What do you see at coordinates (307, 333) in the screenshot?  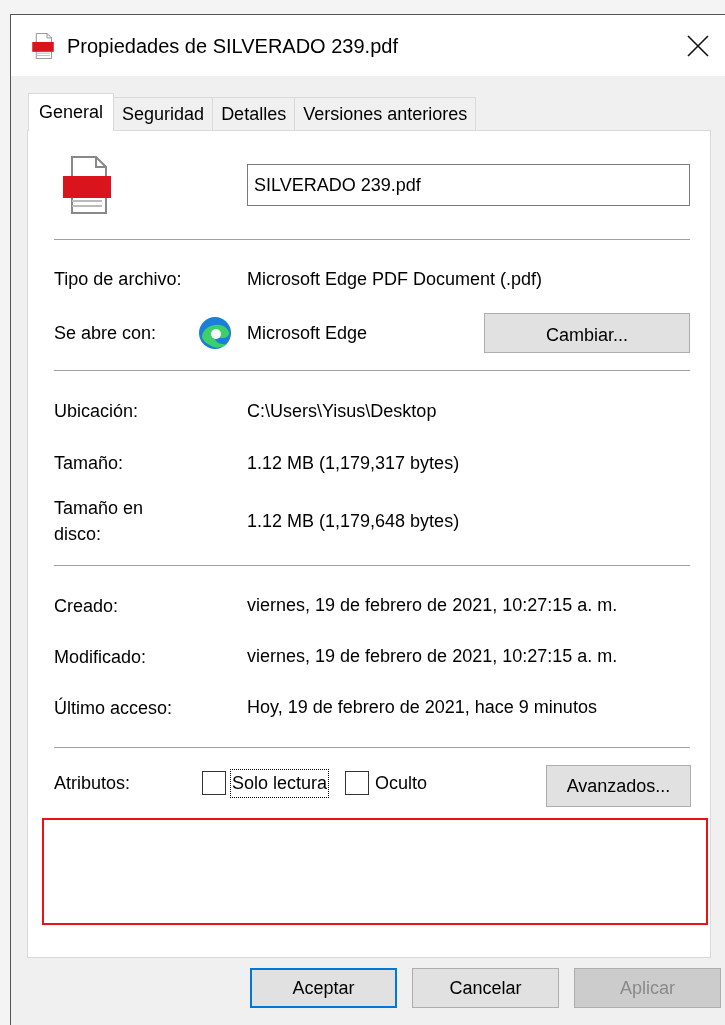 I see `field-value: Microsoft Edge` at bounding box center [307, 333].